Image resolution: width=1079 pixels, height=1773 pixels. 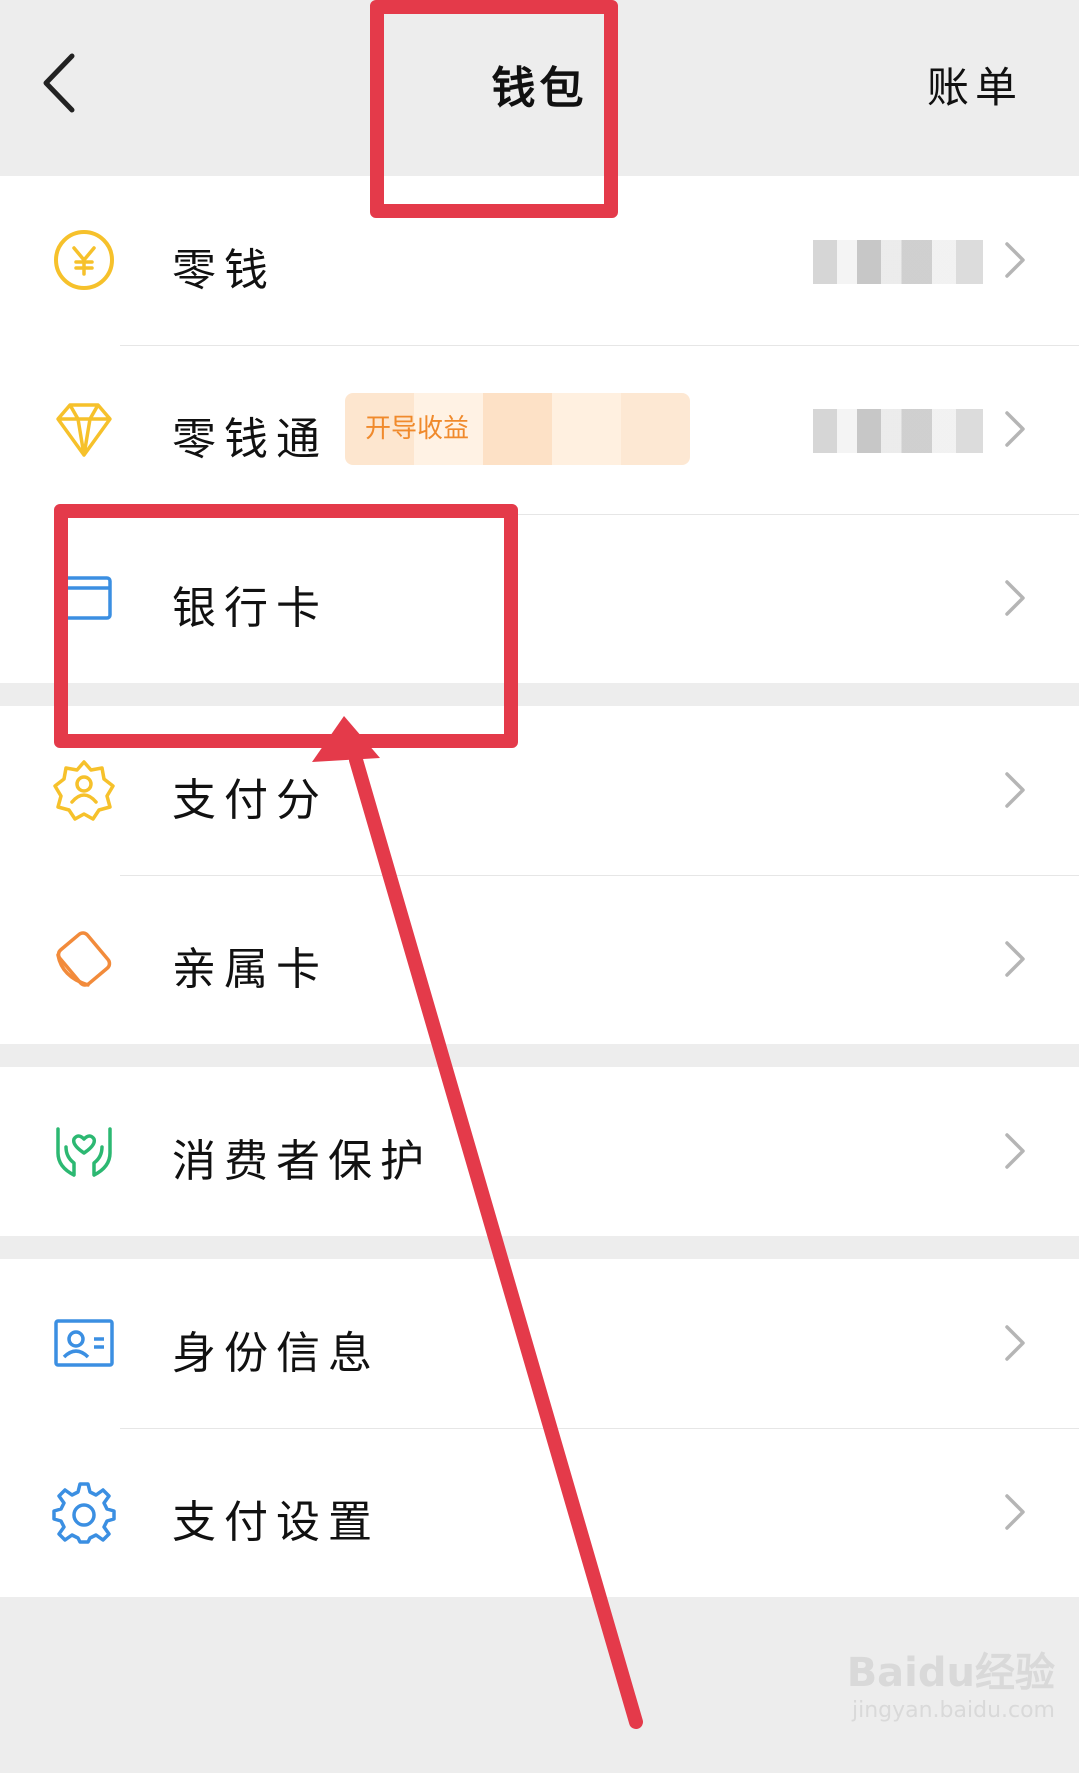 I want to click on row-pay-settings: 支付设置, so click(x=539, y=1512).